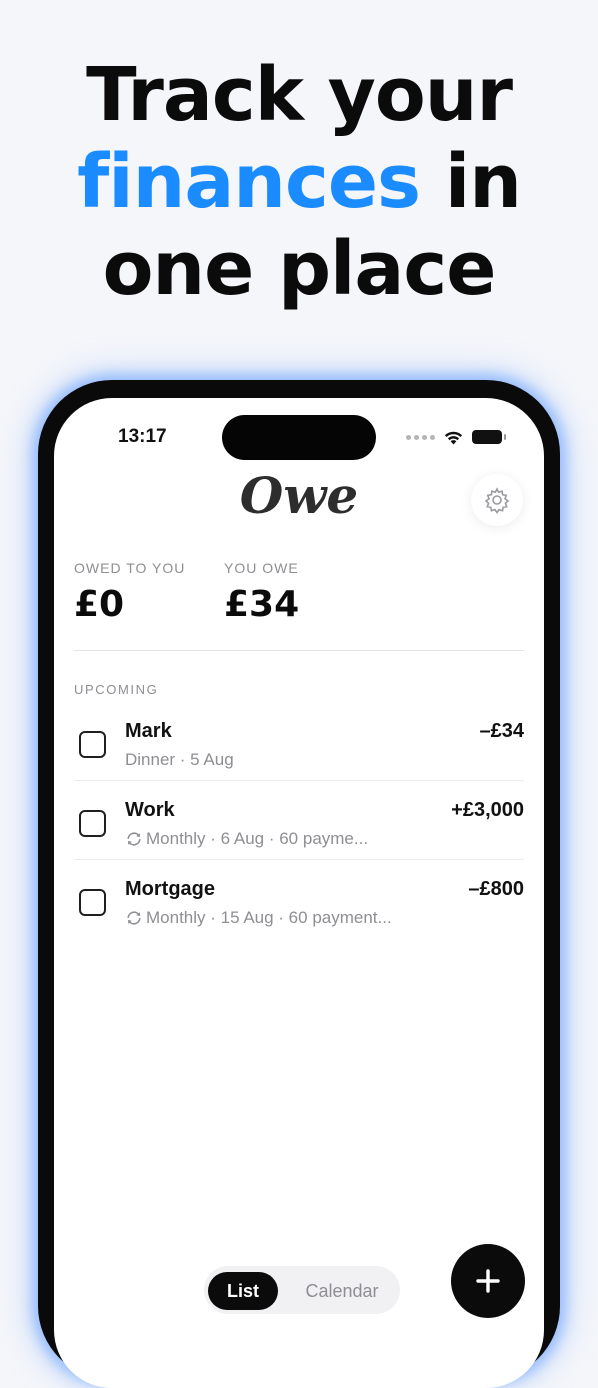 The width and height of the screenshot is (598, 1388). What do you see at coordinates (249, 182) in the screenshot?
I see `headline-accent-word: finances` at bounding box center [249, 182].